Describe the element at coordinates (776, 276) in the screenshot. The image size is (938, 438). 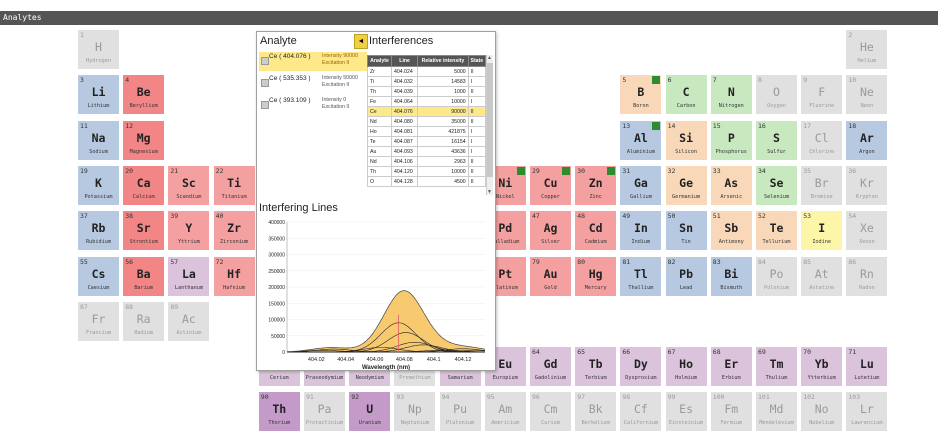
I see `element-po: 84 Po Polonium` at that location.